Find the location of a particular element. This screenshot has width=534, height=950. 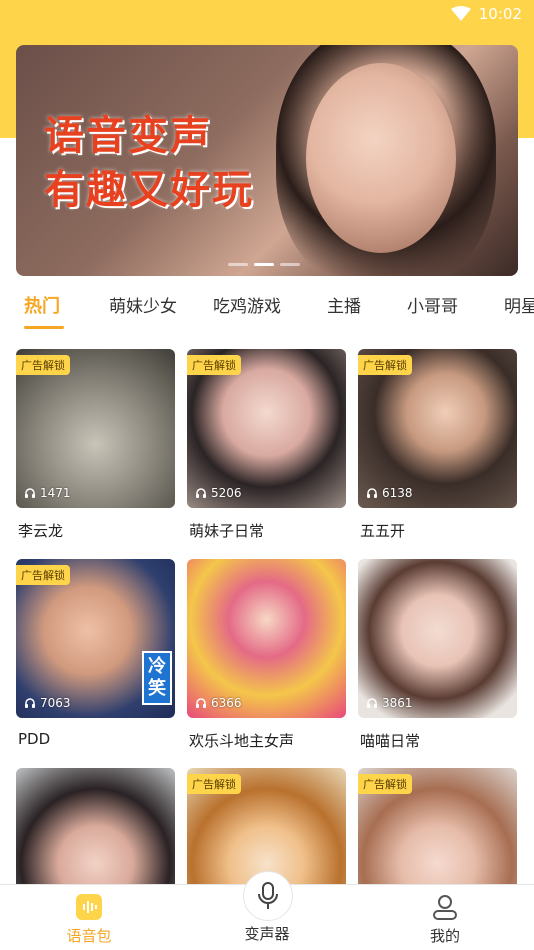

voice-card: 3861 喵喵日常 is located at coordinates (437, 654).